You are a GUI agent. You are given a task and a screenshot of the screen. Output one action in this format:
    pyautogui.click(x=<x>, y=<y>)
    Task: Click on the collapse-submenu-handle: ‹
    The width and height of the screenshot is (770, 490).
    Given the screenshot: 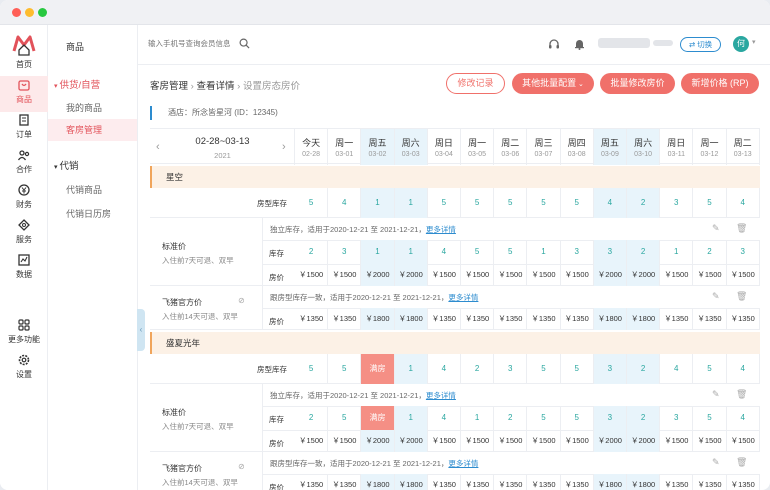 What is the action you would take?
    pyautogui.click(x=141, y=330)
    